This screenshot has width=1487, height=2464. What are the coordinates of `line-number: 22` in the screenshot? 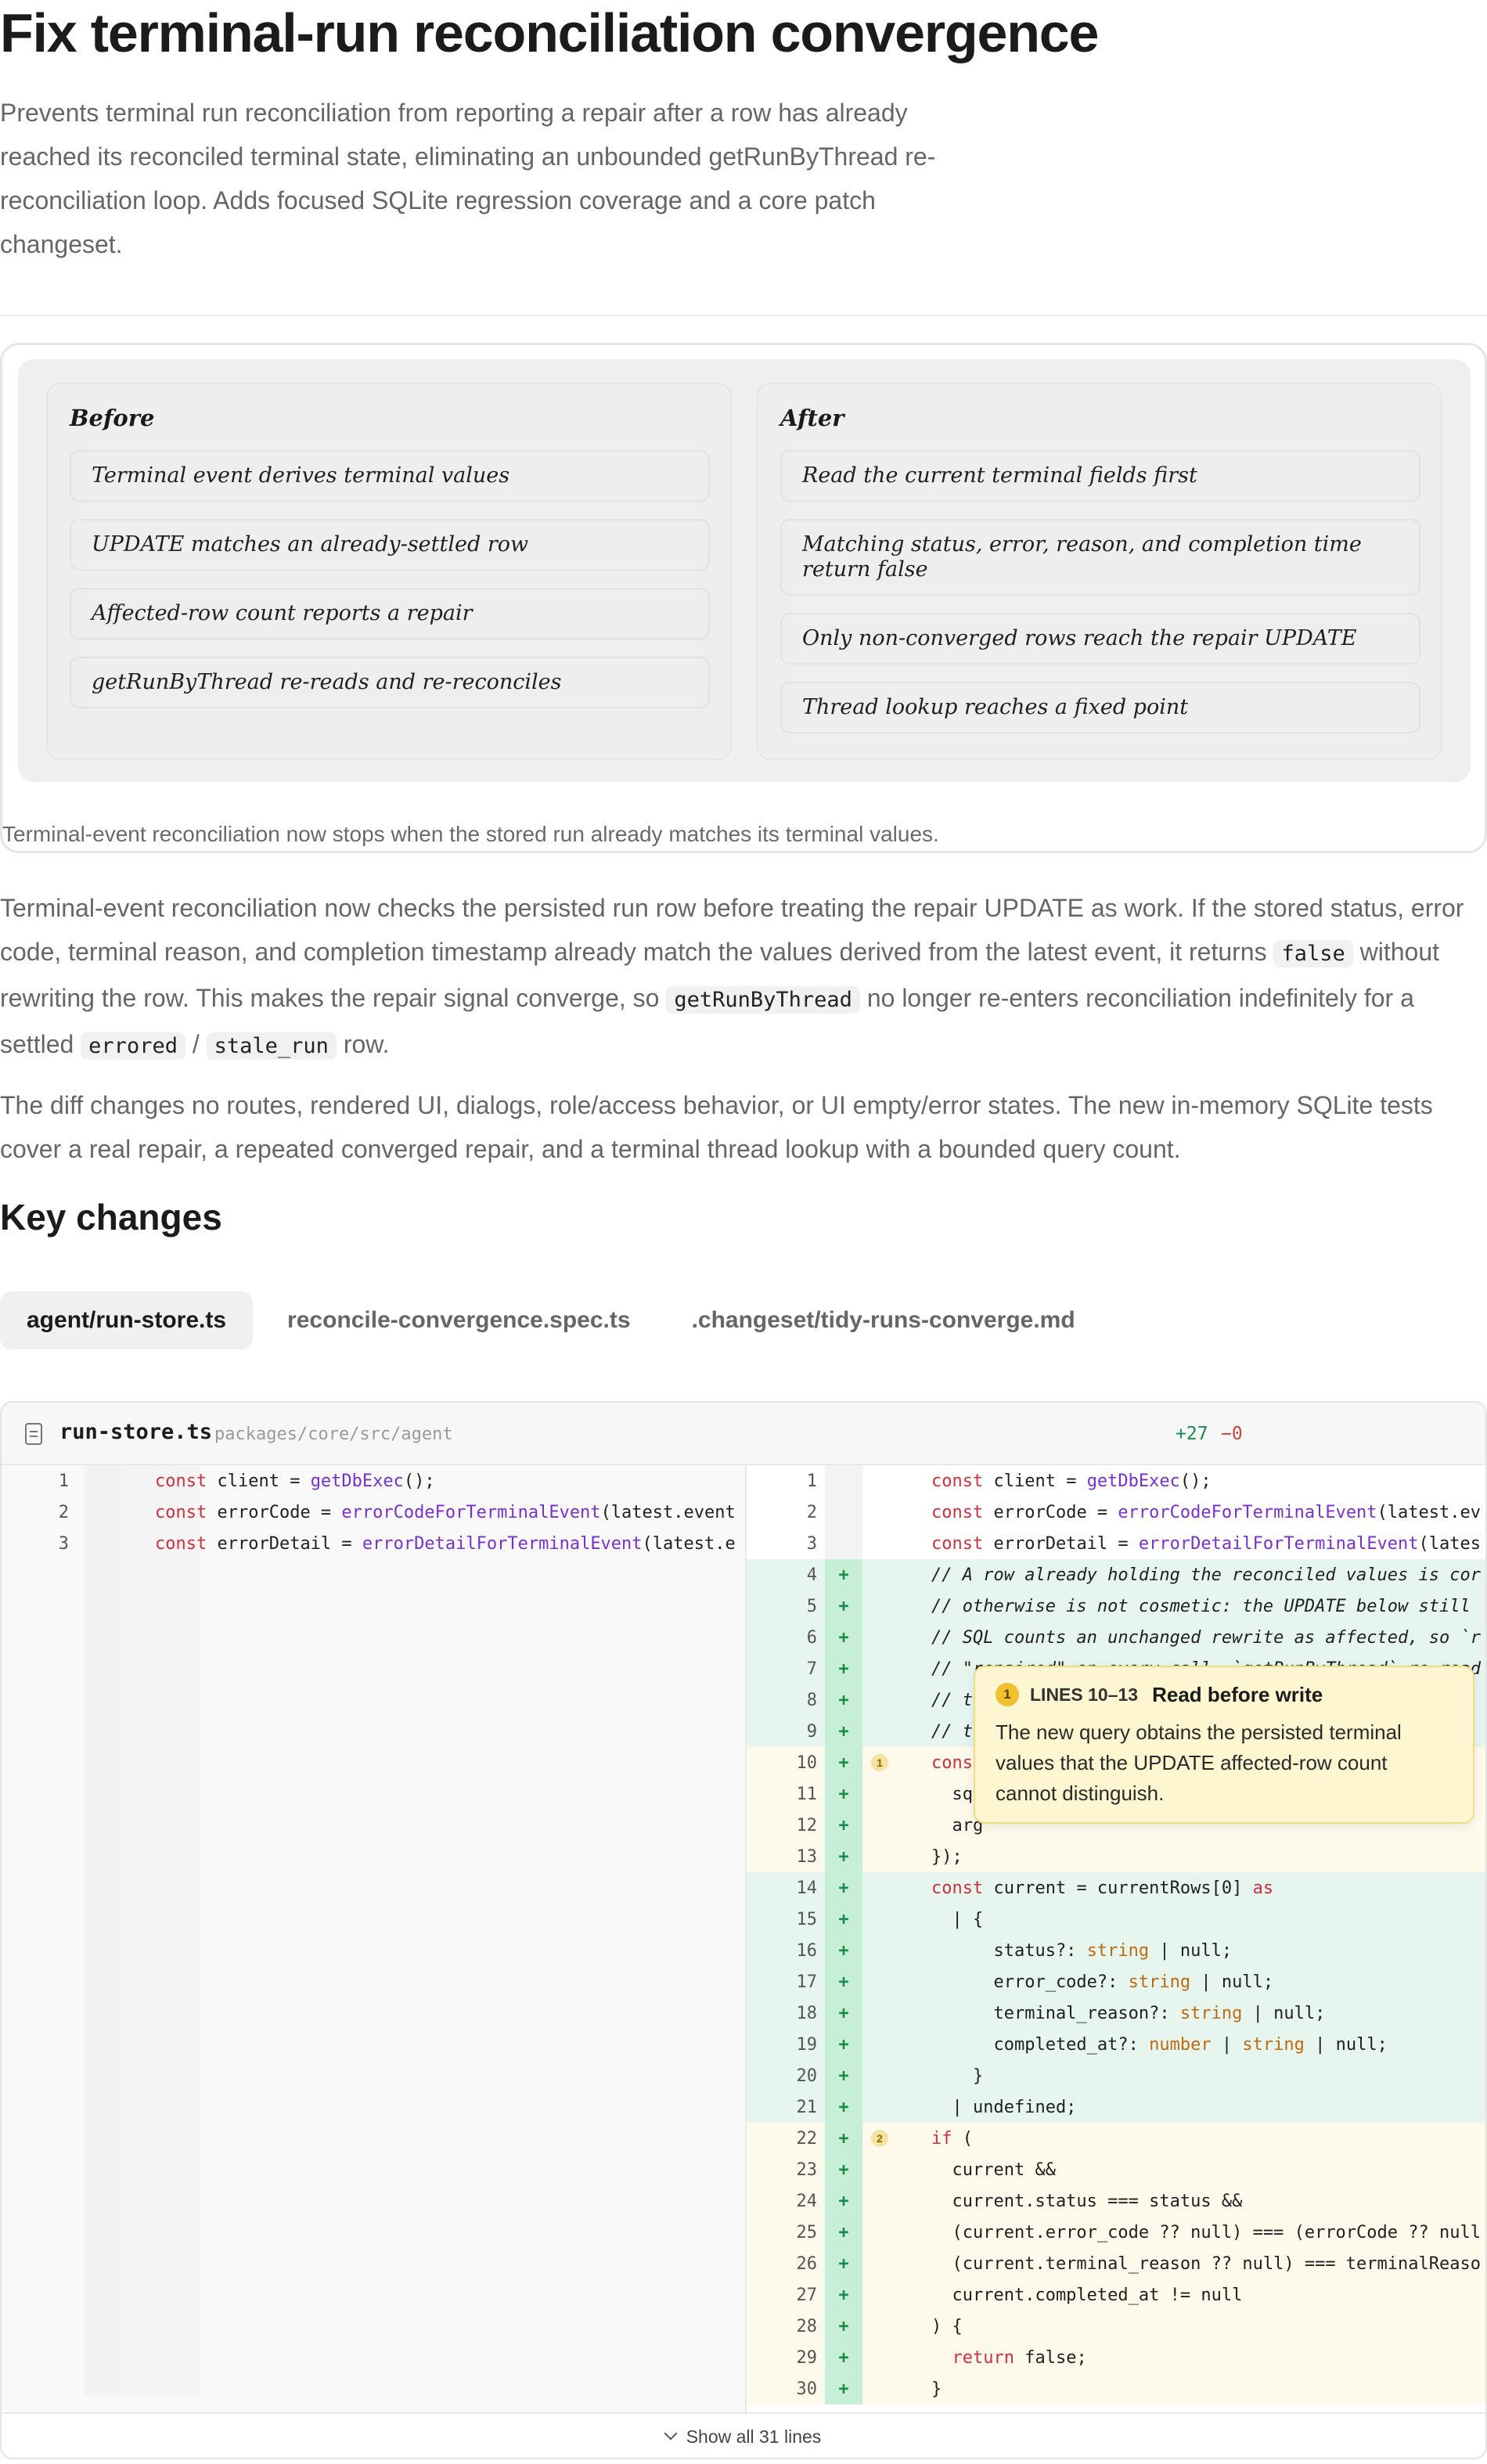 It's located at (807, 2138).